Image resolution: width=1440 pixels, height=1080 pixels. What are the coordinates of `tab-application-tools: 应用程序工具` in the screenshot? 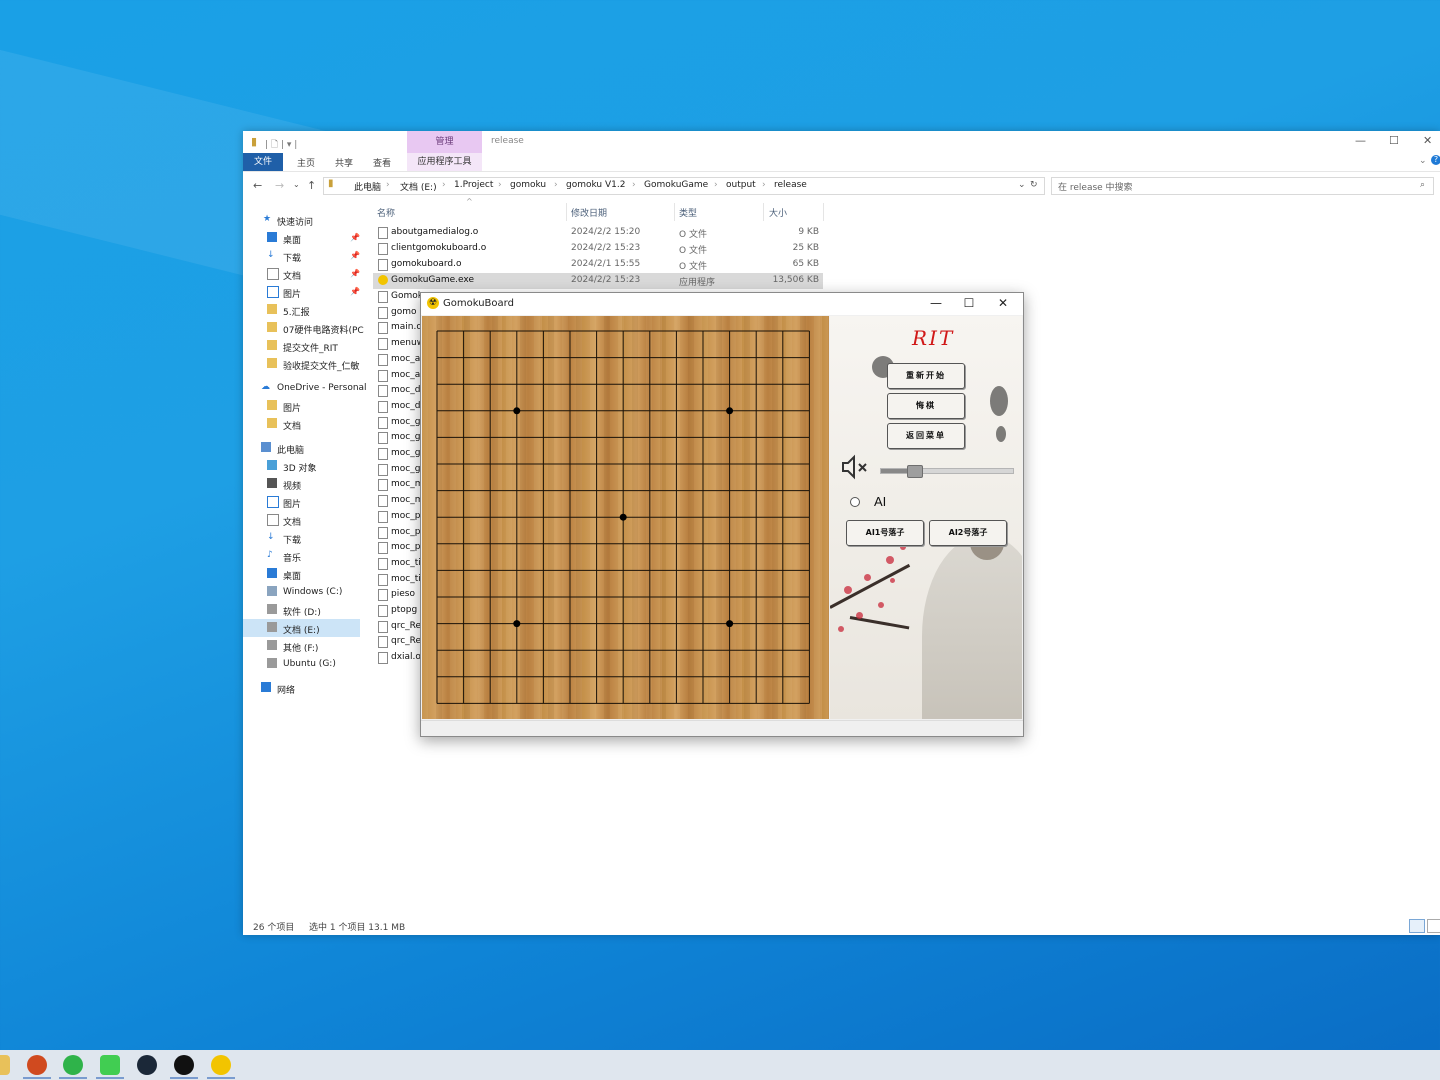 It's located at (444, 162).